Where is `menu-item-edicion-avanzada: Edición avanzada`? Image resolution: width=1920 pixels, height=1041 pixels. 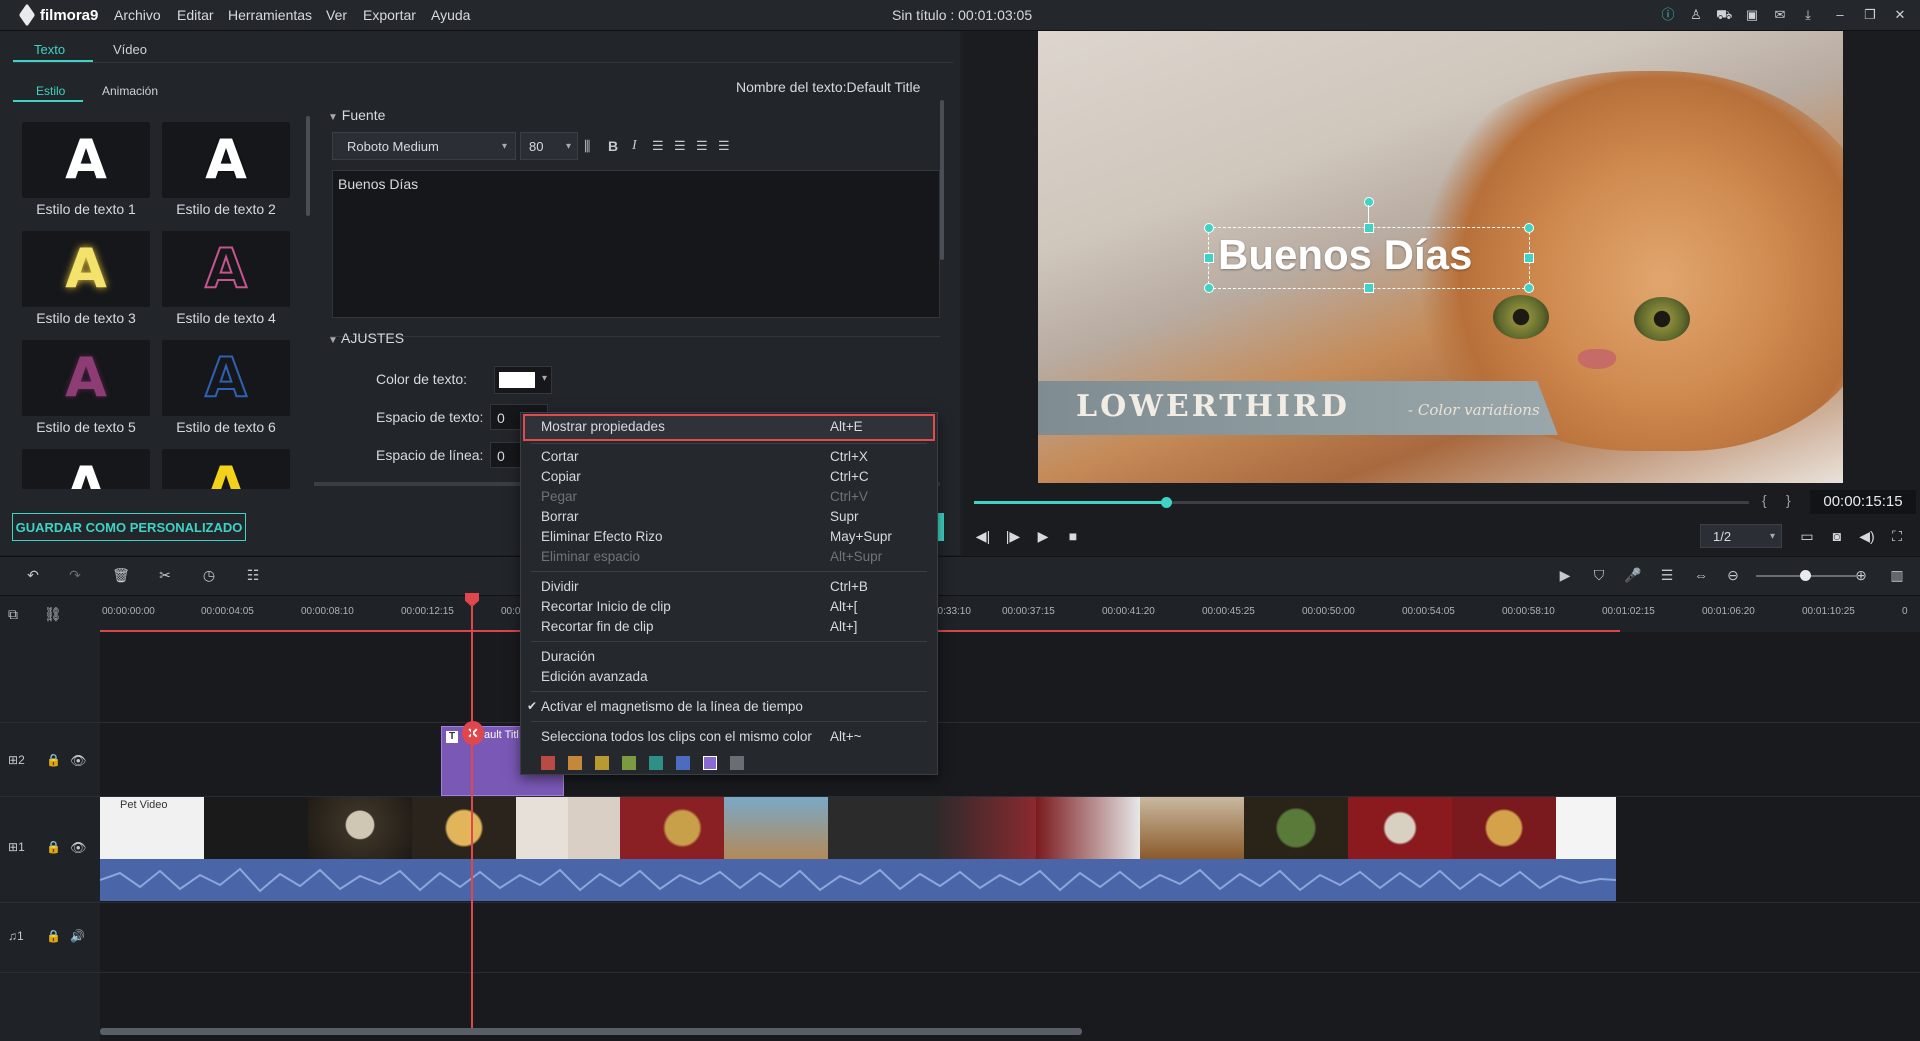 menu-item-edicion-avanzada: Edición avanzada is located at coordinates (594, 676).